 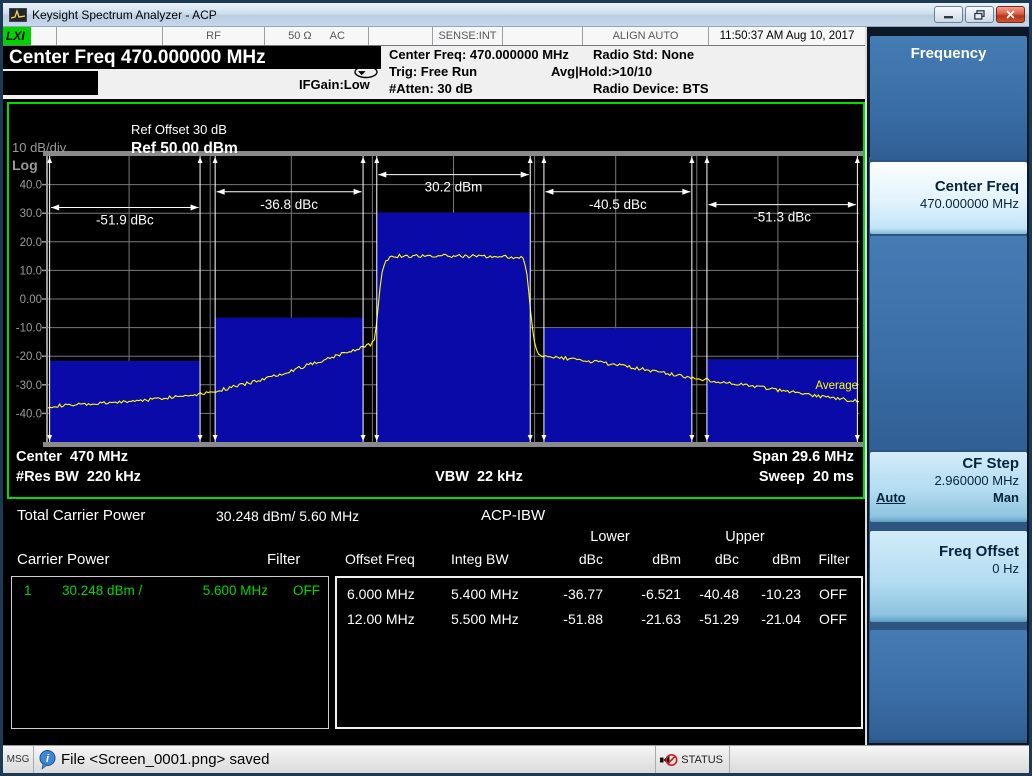 I want to click on info-atten: #Atten: 30 dB, so click(x=431, y=88).